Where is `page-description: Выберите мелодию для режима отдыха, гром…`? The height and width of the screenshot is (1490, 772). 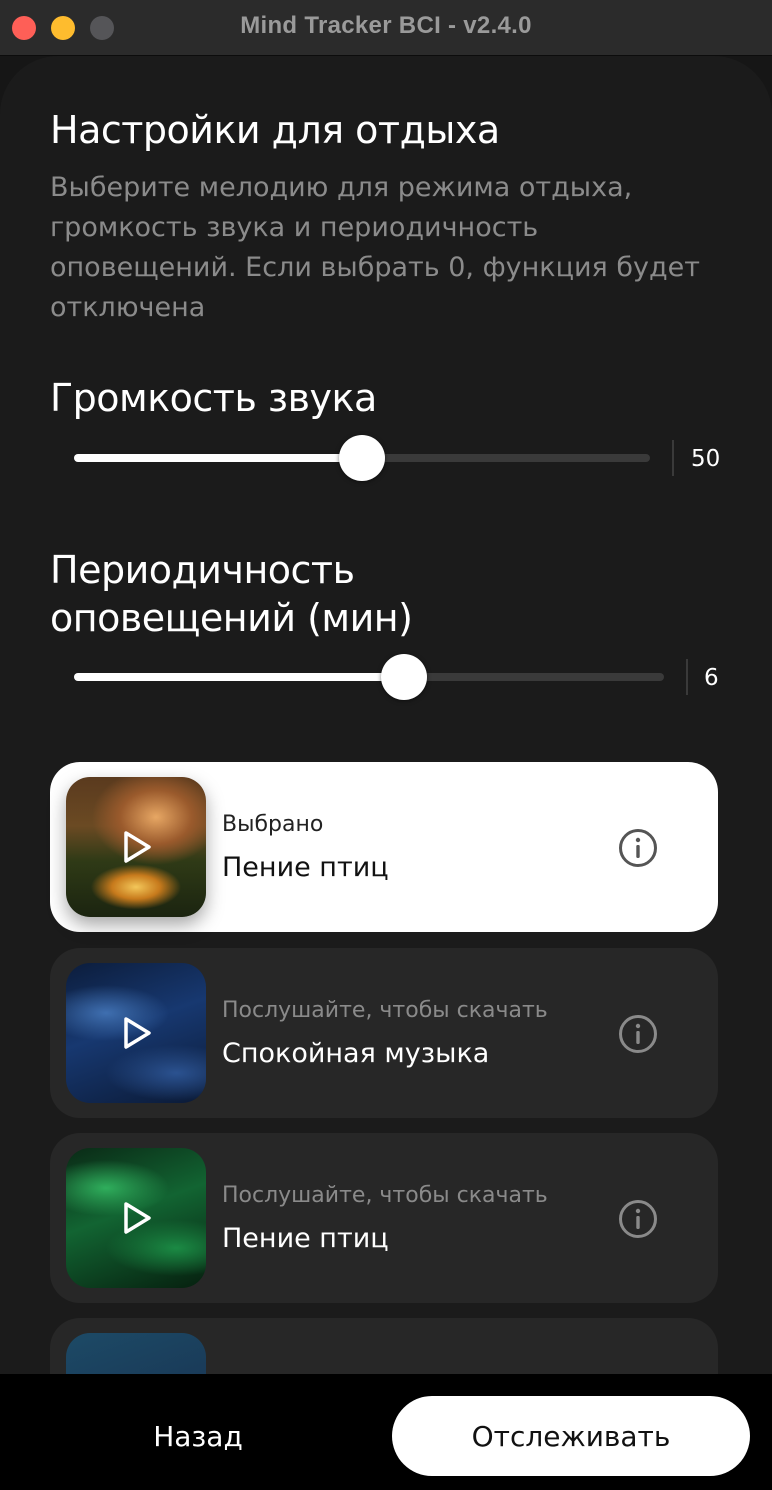
page-description: Выберите мелодию для режима отдыха, гром… is located at coordinates (375, 247).